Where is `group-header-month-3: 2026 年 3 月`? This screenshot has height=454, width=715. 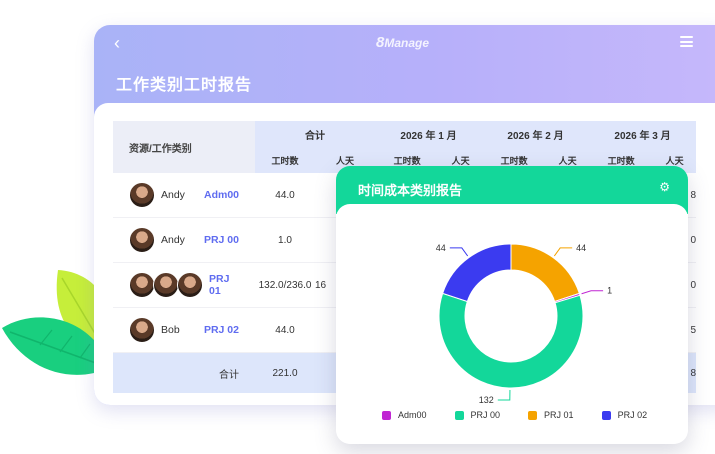
group-header-month-3: 2026 年 3 月 is located at coordinates (642, 134).